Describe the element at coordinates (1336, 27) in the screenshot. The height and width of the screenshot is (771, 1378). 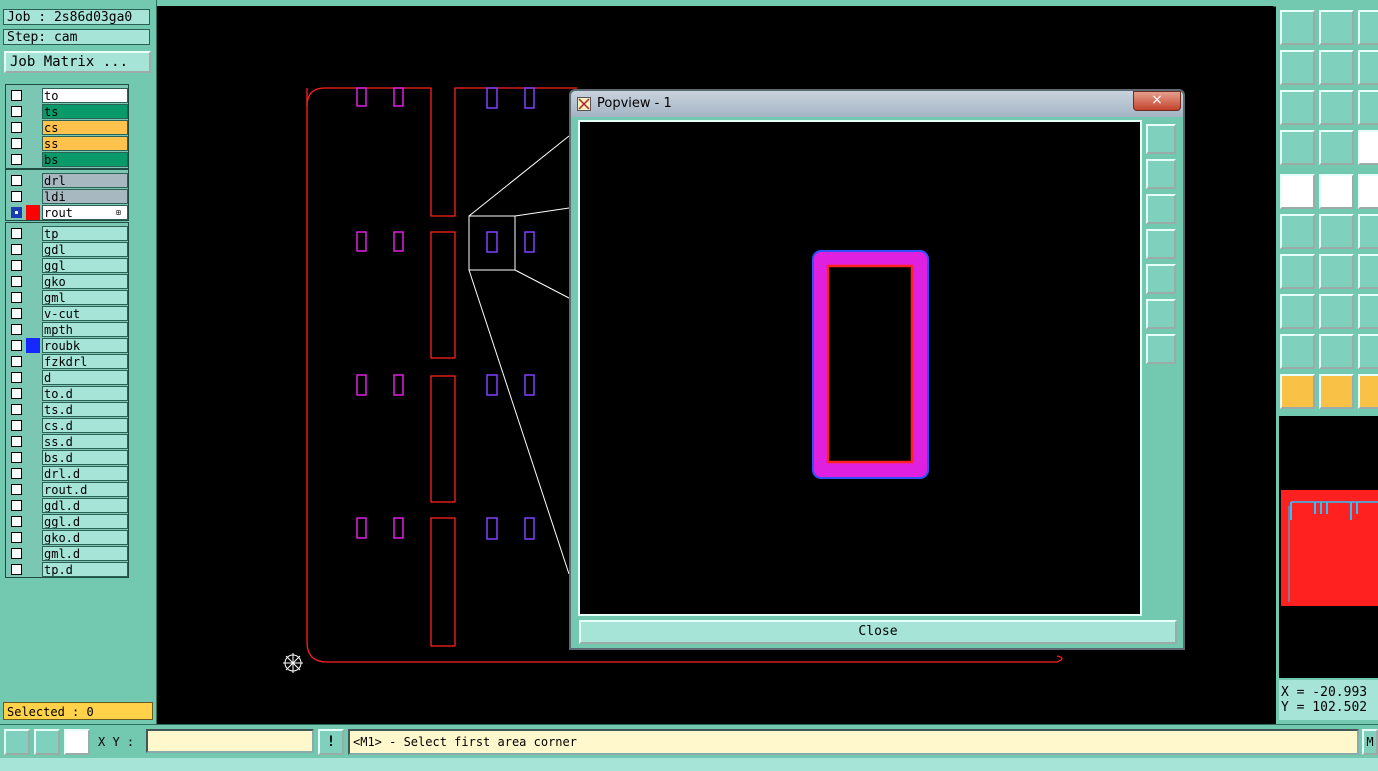
I see `zoom-home-alt-icon` at that location.